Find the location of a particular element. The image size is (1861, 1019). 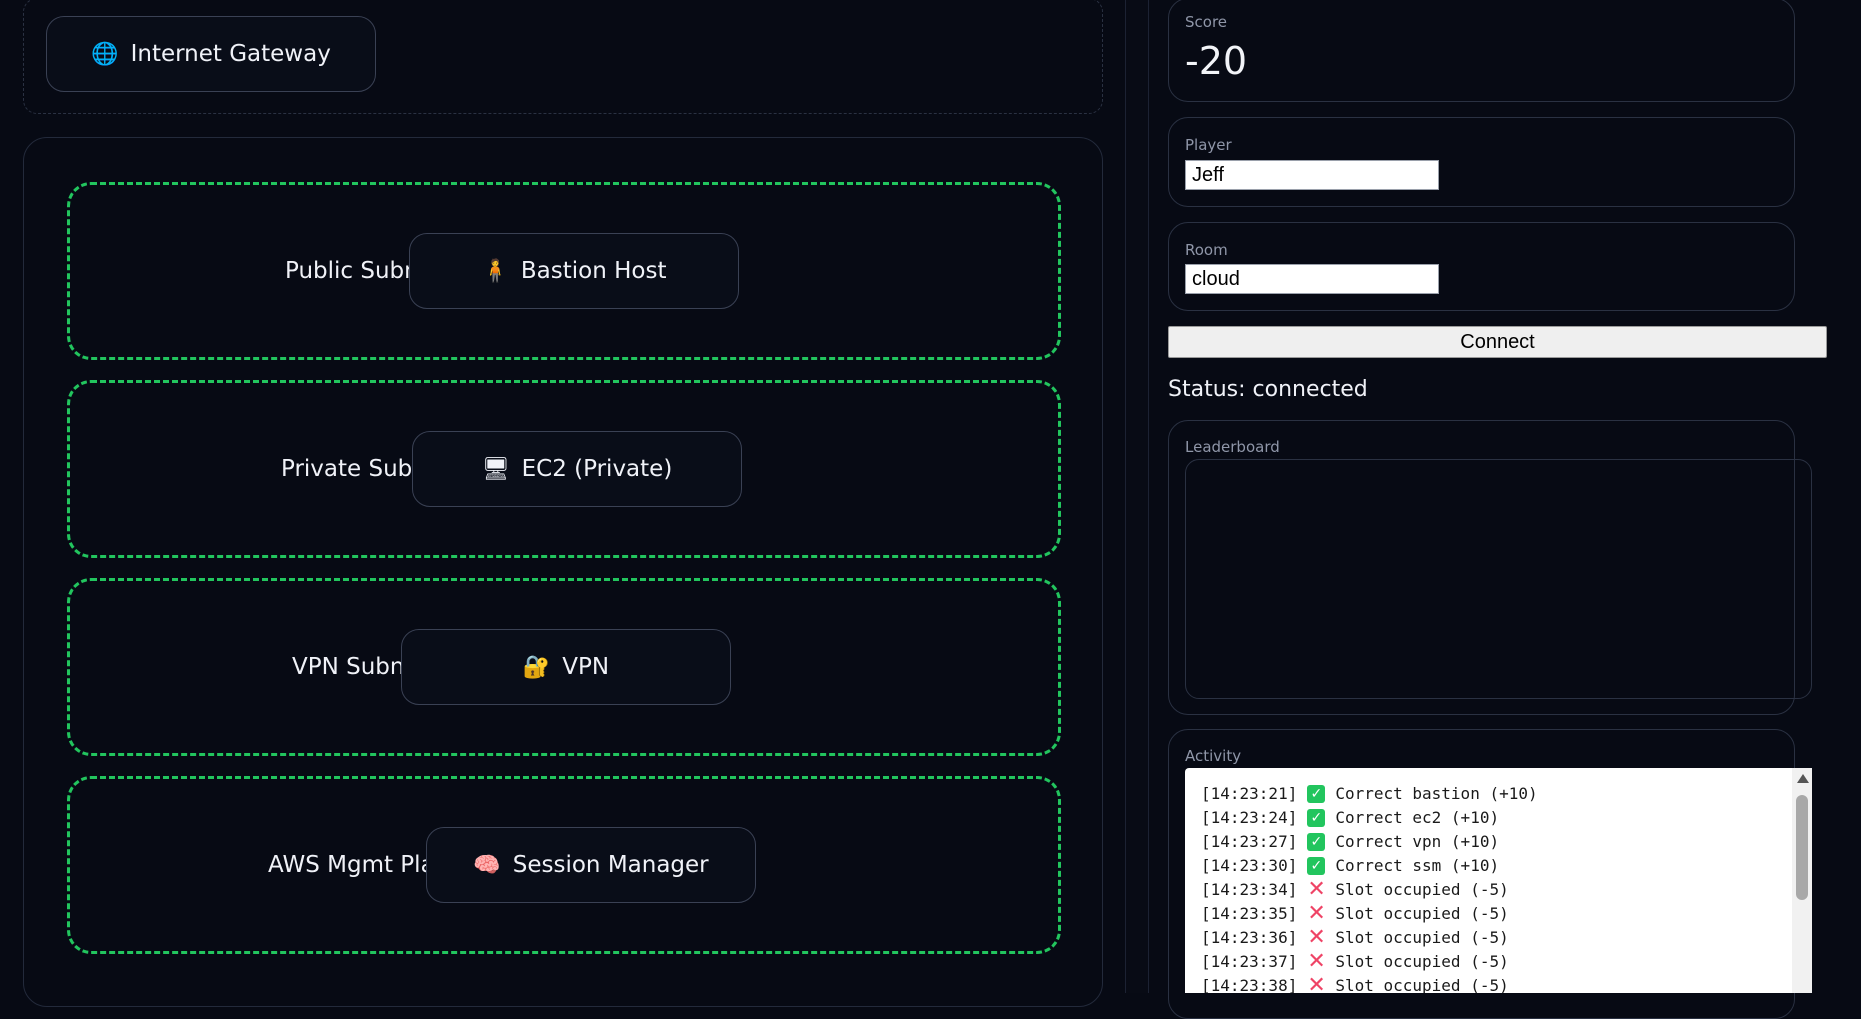

vpn-node: 🔐 VPN is located at coordinates (566, 667).